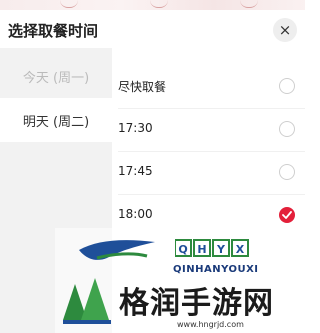  I want to click on qhyx-logo: Q H Y X, so click(212, 248).